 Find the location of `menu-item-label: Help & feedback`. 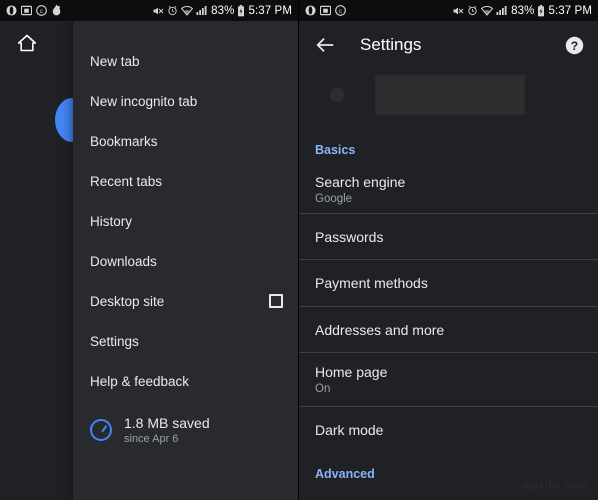

menu-item-label: Help & feedback is located at coordinates (140, 381).